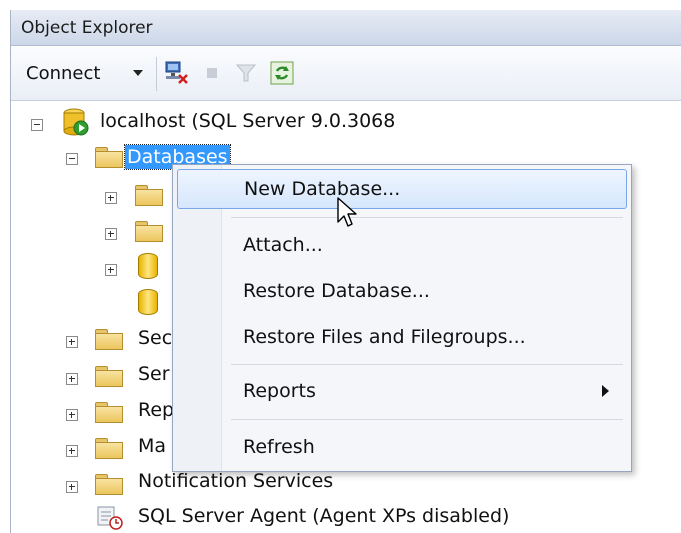  Describe the element at coordinates (402, 391) in the screenshot. I see `menu-item-reports: Reports` at that location.